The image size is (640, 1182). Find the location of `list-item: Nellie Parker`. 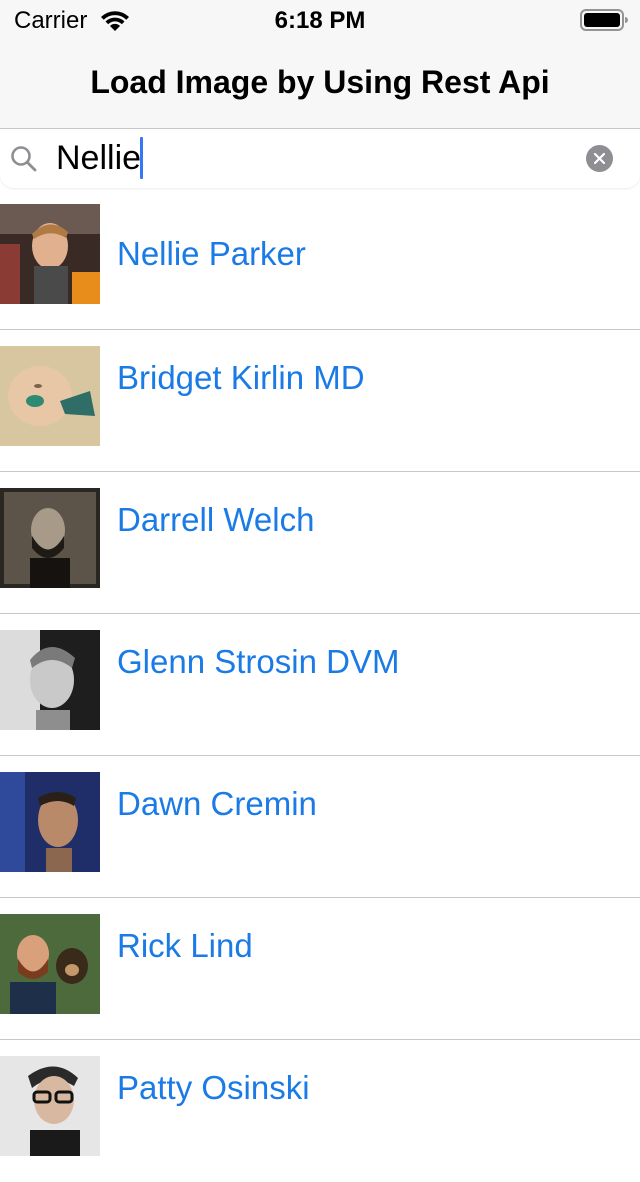

list-item: Nellie Parker is located at coordinates (320, 259).